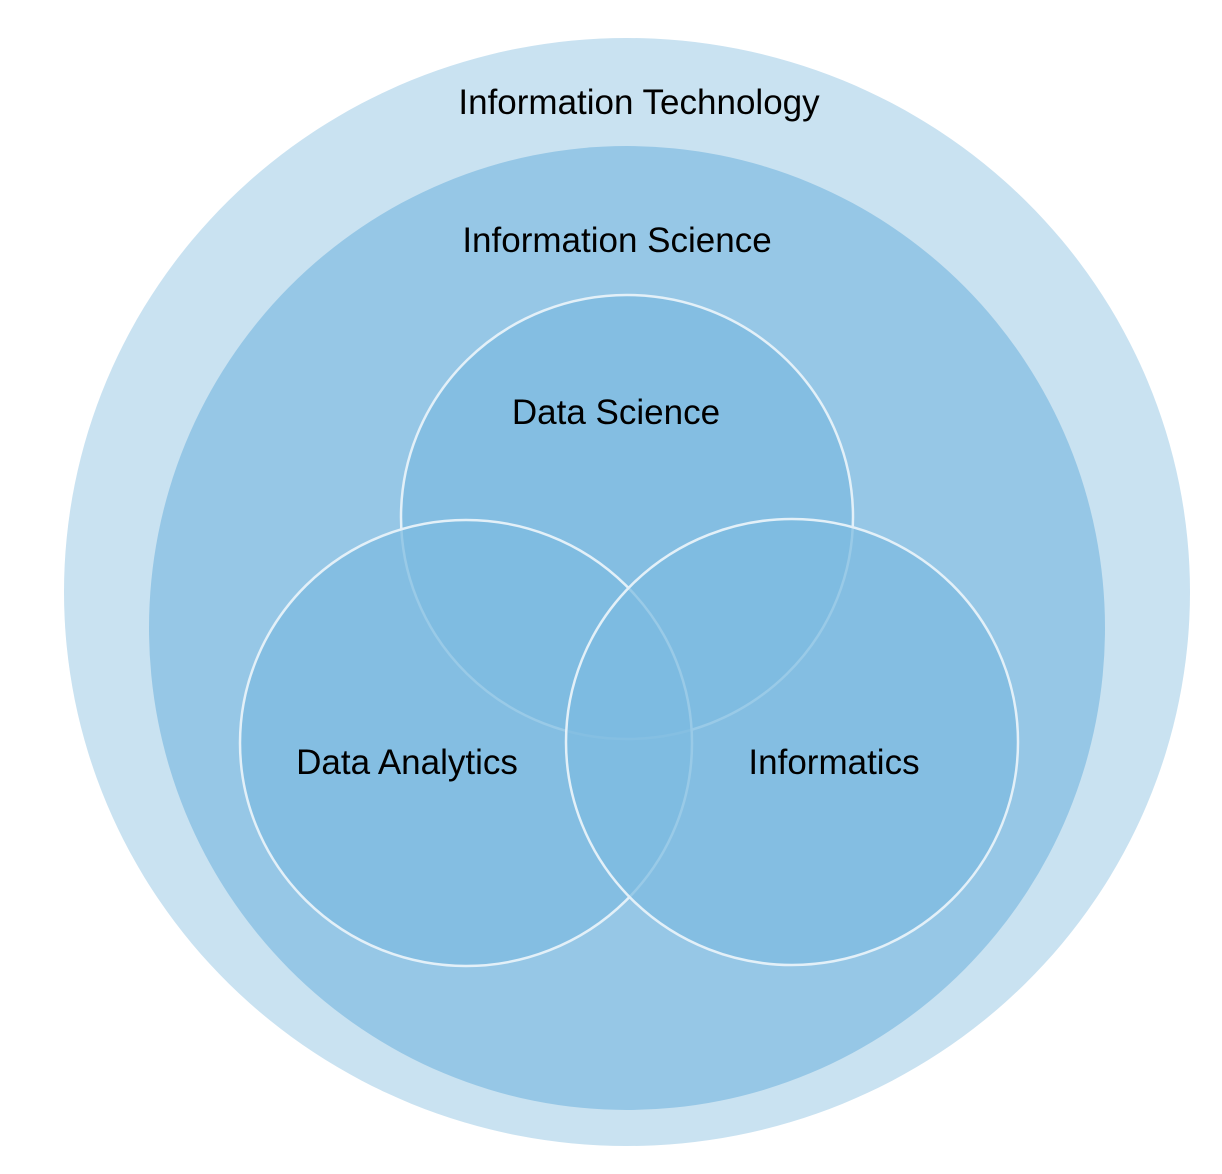 This screenshot has height=1174, width=1222. What do you see at coordinates (792, 742) in the screenshot?
I see `informatics-circle` at bounding box center [792, 742].